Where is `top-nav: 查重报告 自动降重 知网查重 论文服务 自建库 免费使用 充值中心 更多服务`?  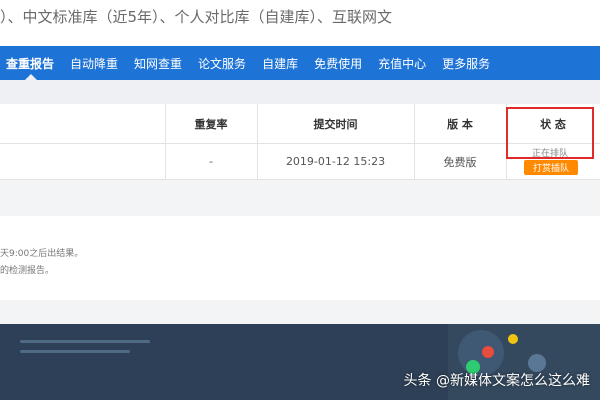
top-nav: 查重报告 自动降重 知网查重 论文服务 自建库 免费使用 充值中心 更多服务 is located at coordinates (300, 63).